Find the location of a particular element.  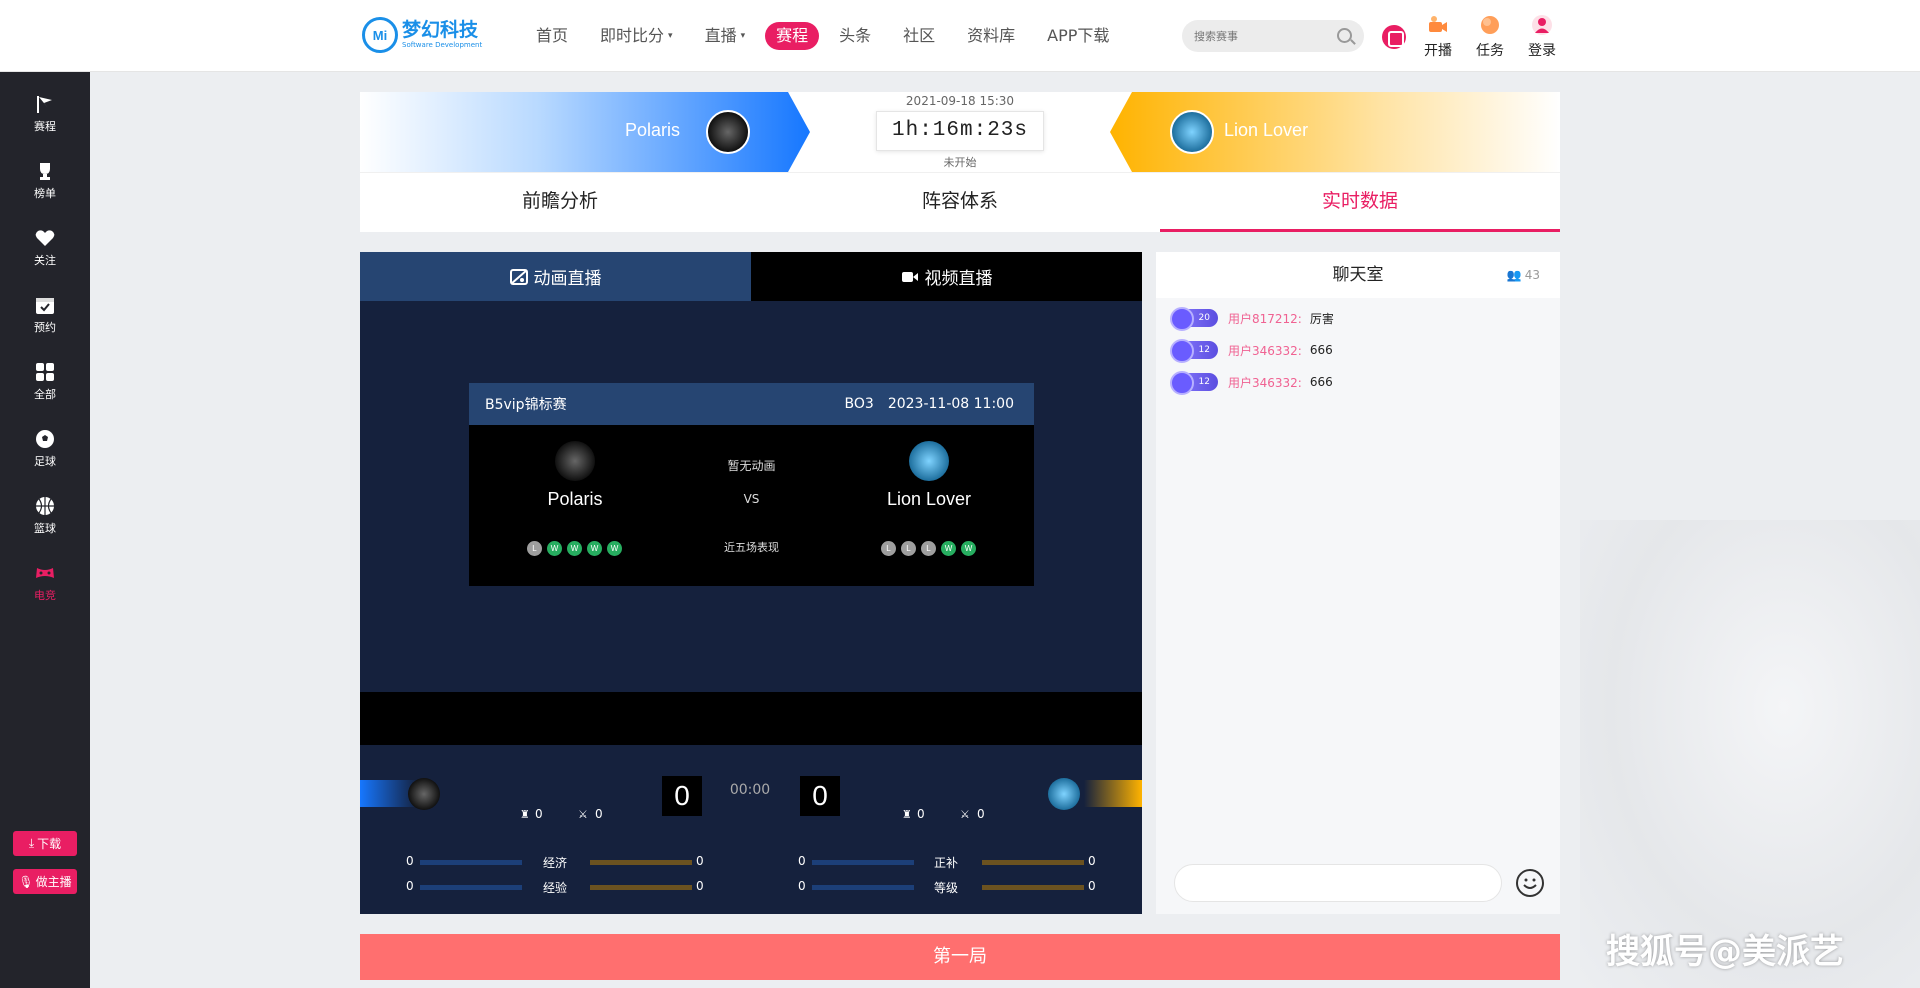

video-camera-icon is located at coordinates (909, 276).